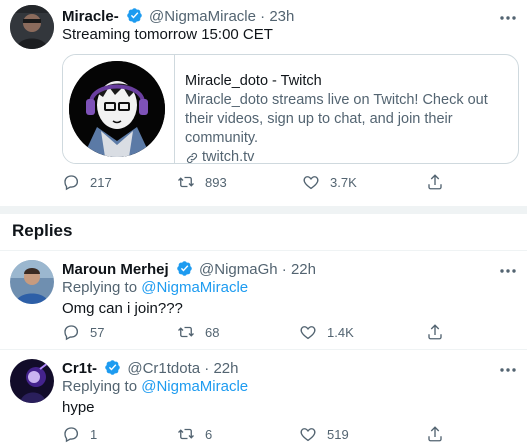 Image resolution: width=527 pixels, height=448 pixels. What do you see at coordinates (216, 182) in the screenshot?
I see `retweet-count: 893` at bounding box center [216, 182].